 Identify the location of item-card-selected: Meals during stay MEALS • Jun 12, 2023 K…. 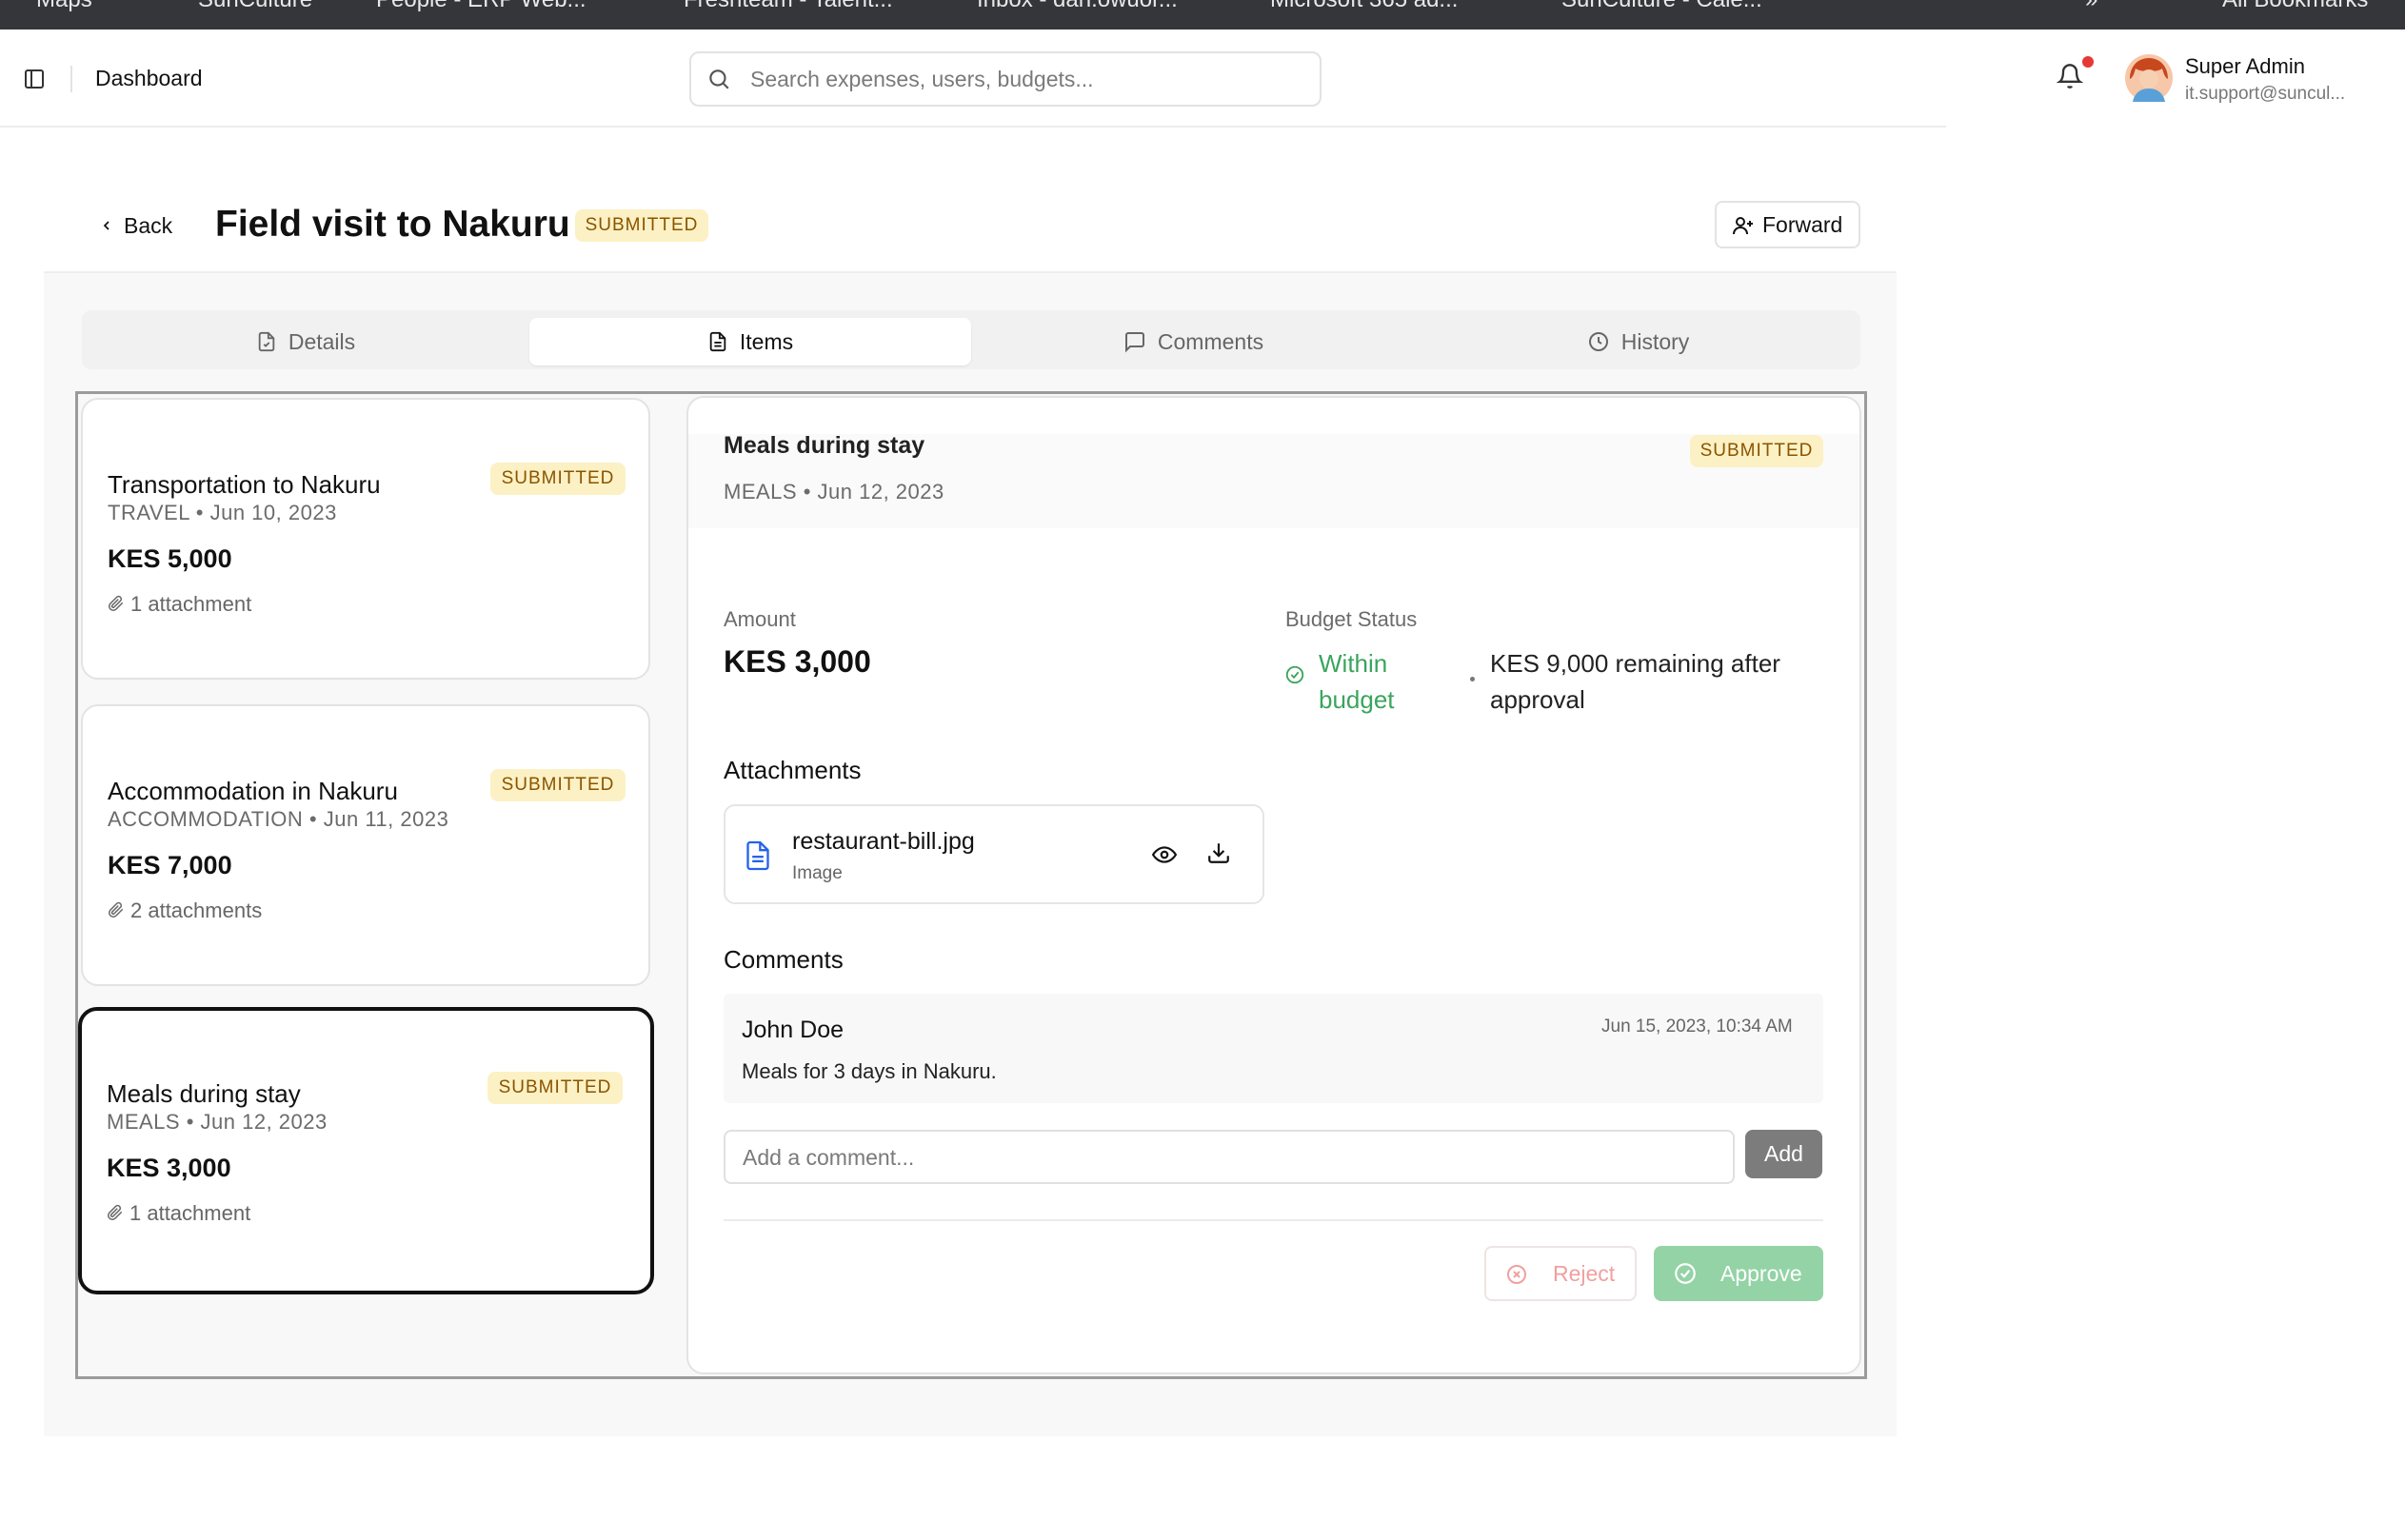
(366, 1150).